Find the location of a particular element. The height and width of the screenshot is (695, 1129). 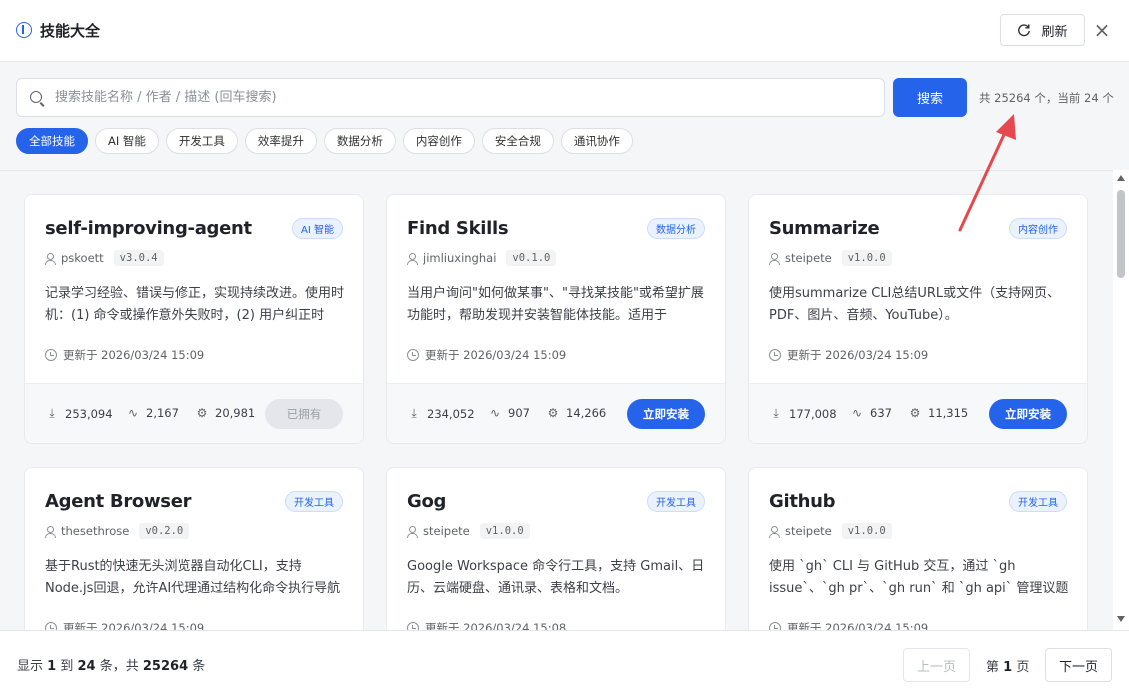

author-row: thesethrose v0.2.0 is located at coordinates (117, 531).